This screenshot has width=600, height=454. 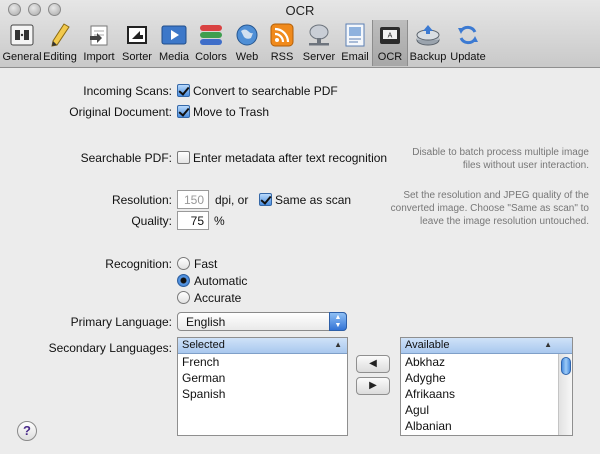 I want to click on window-title: OCR, so click(x=300, y=10).